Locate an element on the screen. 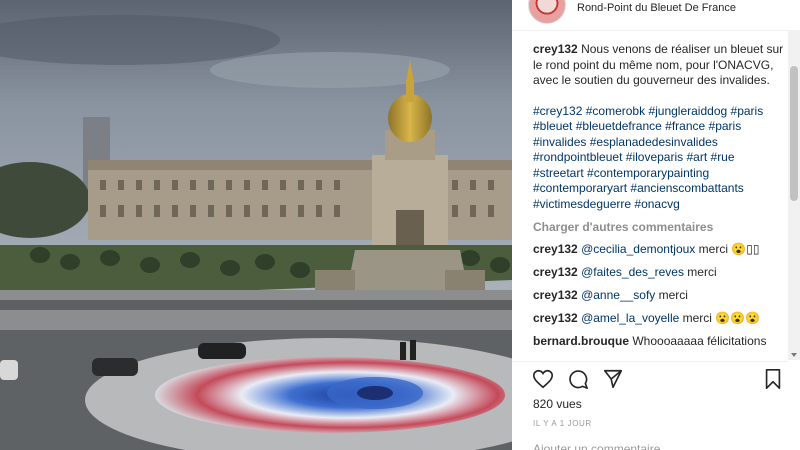 The height and width of the screenshot is (450, 800). hashtag: #invalides is located at coordinates (559, 142).